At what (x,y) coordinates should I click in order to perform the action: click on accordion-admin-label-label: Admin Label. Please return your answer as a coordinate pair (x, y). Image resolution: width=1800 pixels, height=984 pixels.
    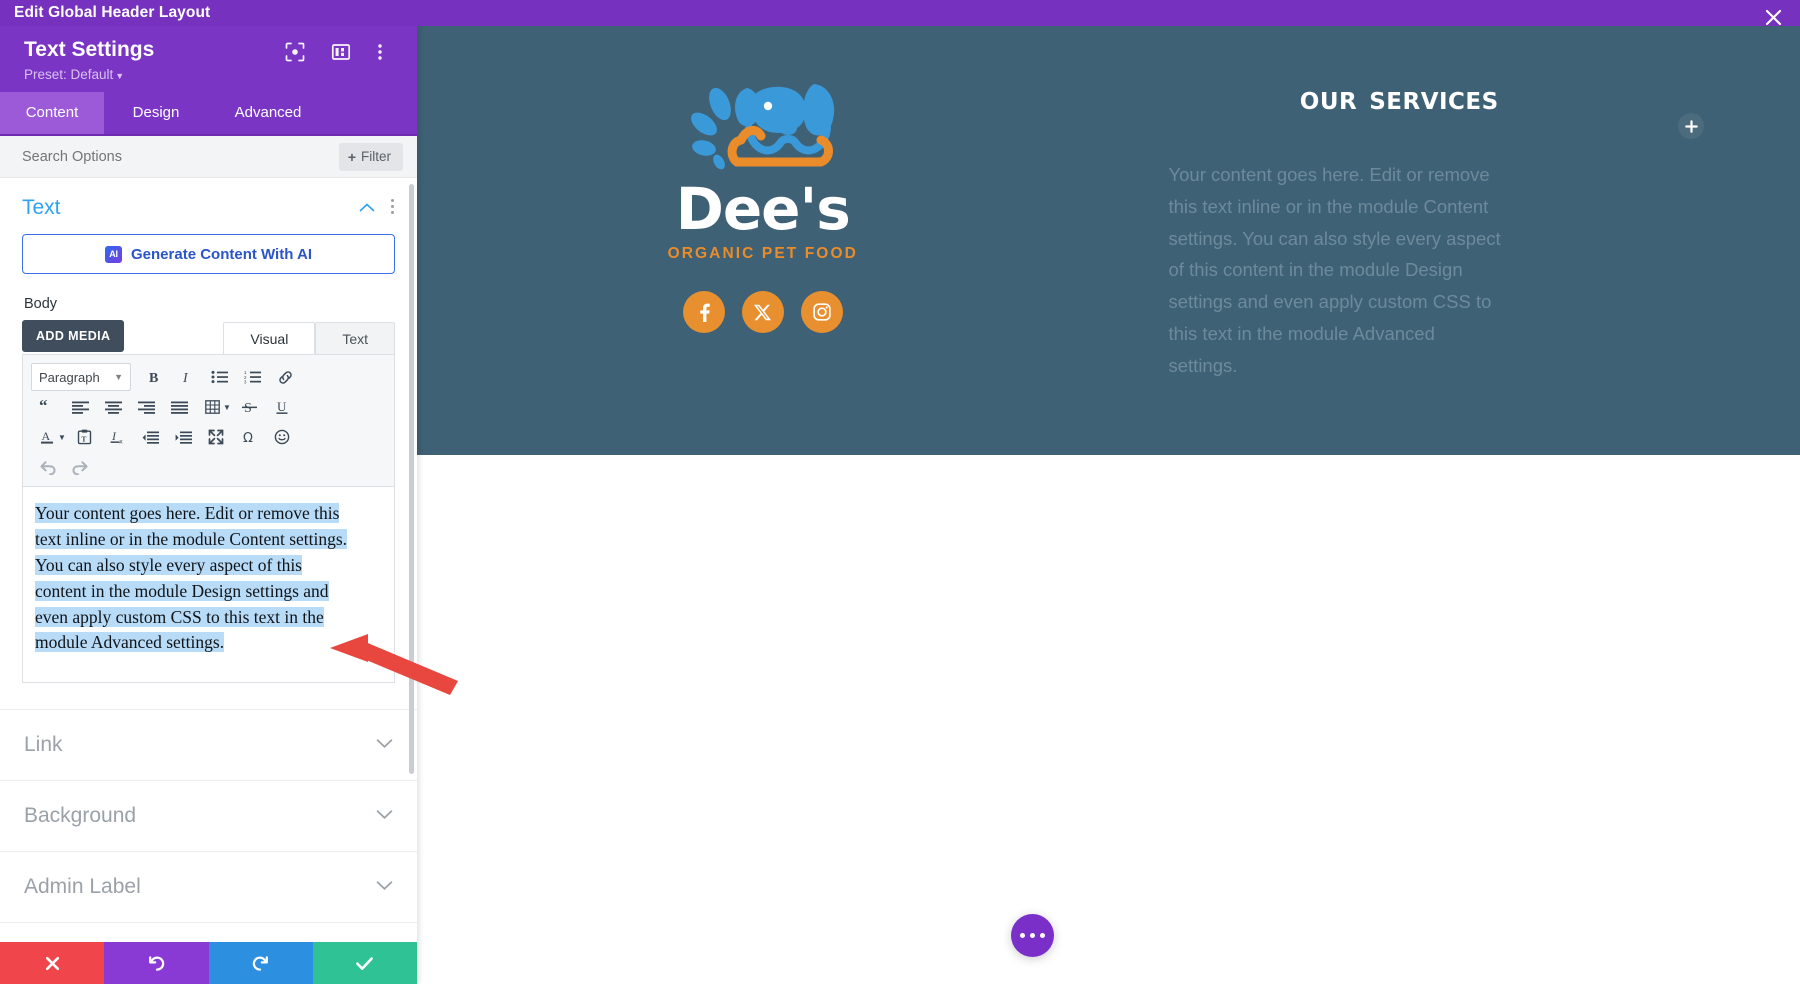
    Looking at the image, I should click on (82, 887).